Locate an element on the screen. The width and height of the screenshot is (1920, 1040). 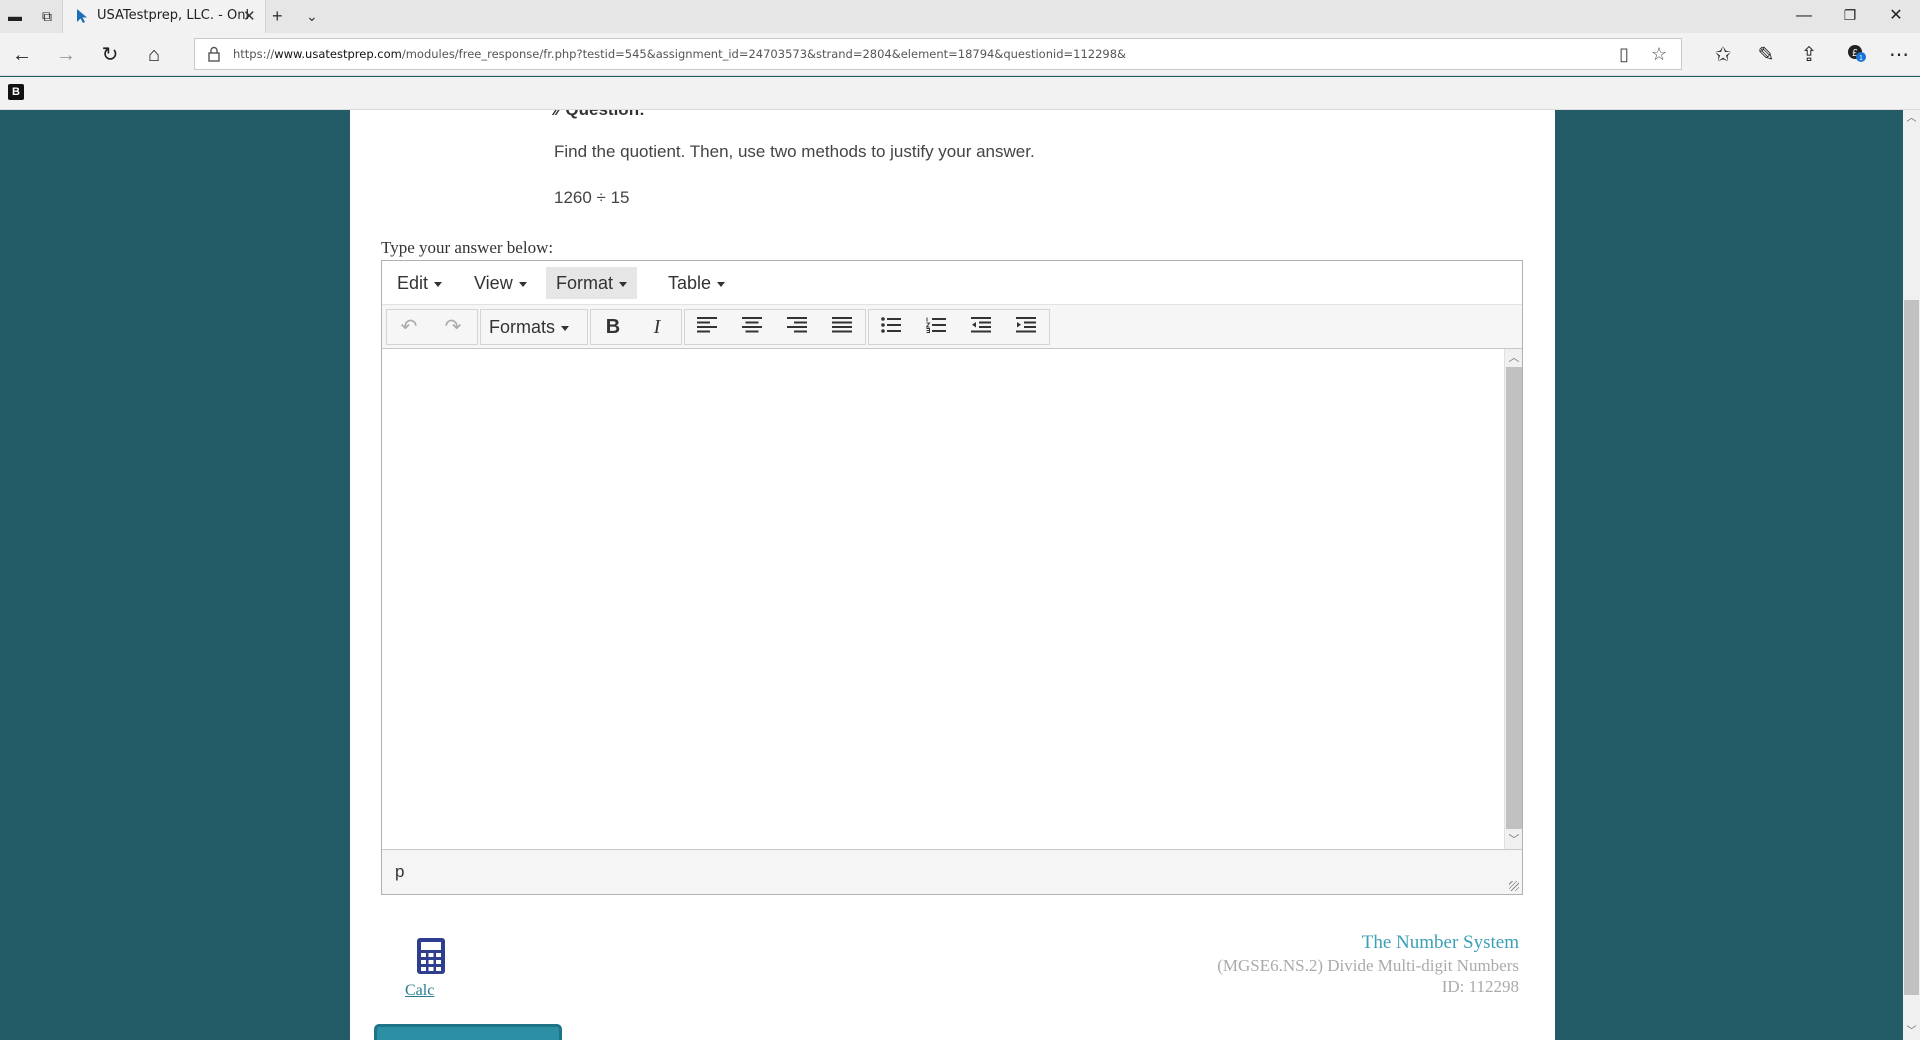
redo-icon: ↷ is located at coordinates (453, 327).